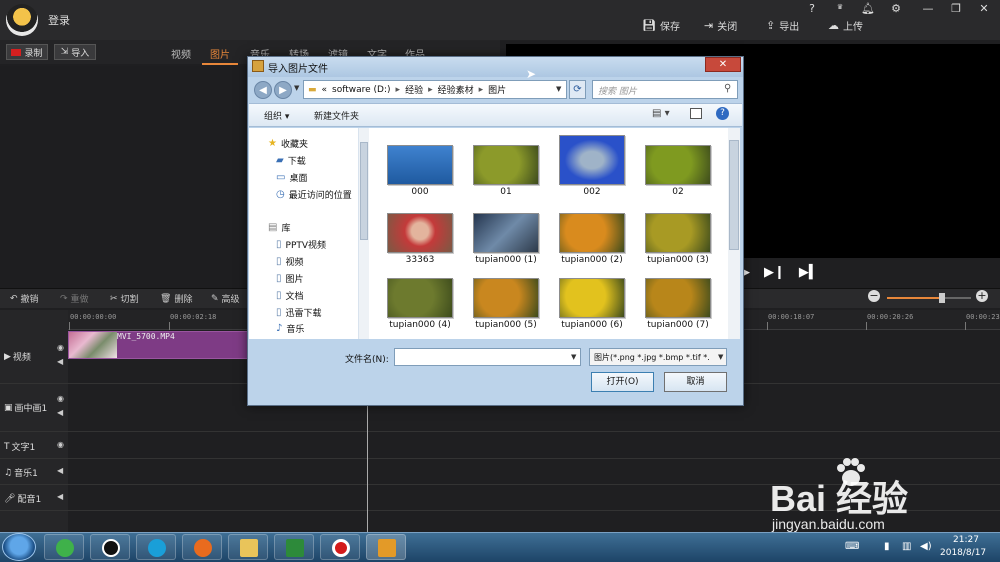 This screenshot has height=562, width=1000. What do you see at coordinates (720, 25) in the screenshot?
I see `close-button: ⇥ 关闭` at bounding box center [720, 25].